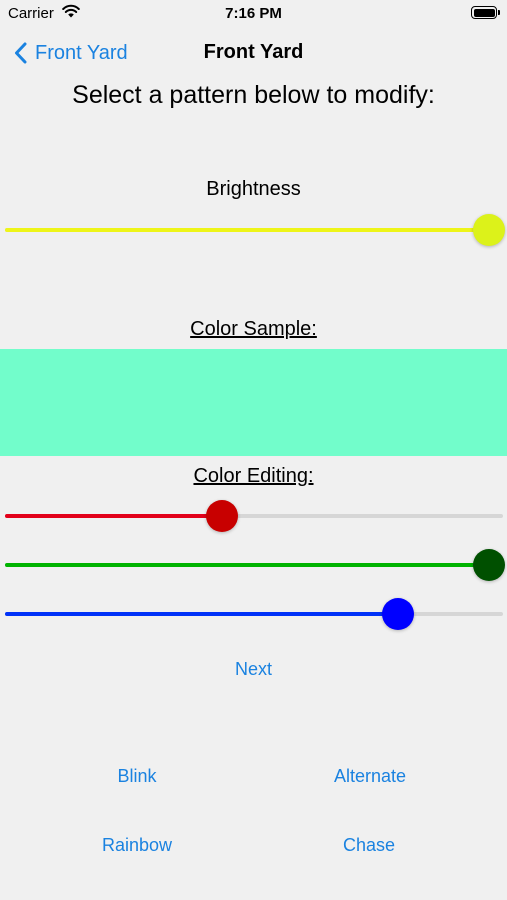 The width and height of the screenshot is (507, 900). Describe the element at coordinates (484, 12) in the screenshot. I see `battery-icon` at that location.